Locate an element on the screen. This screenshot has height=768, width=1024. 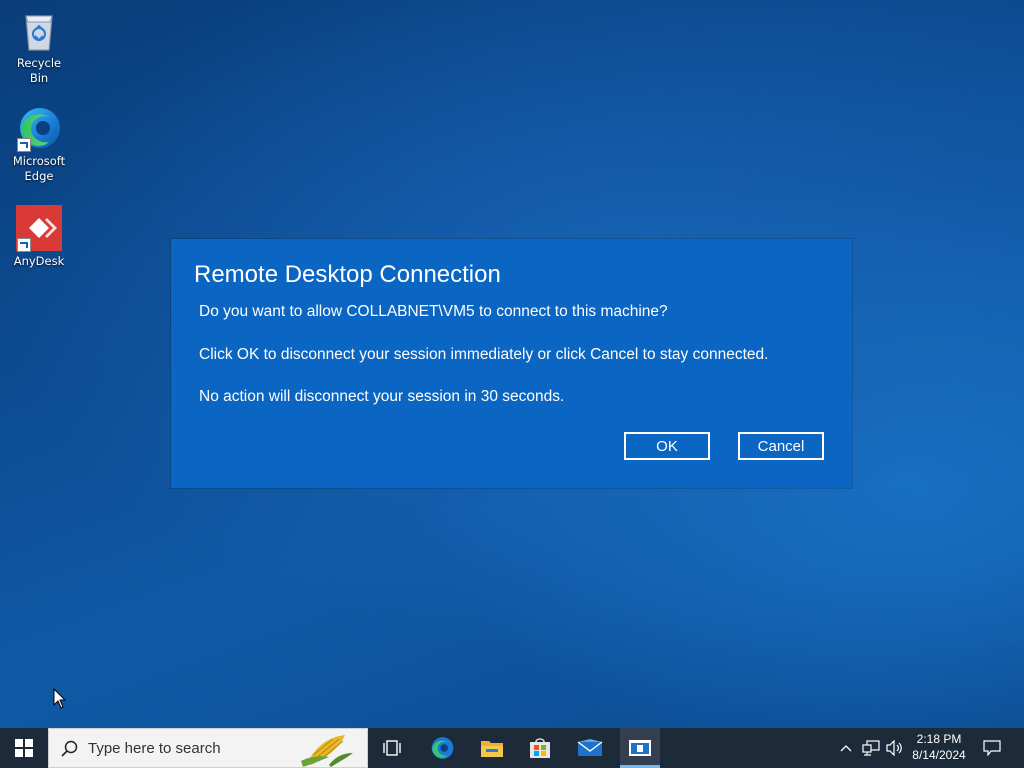
taskbar-mail-button is located at coordinates (590, 748).